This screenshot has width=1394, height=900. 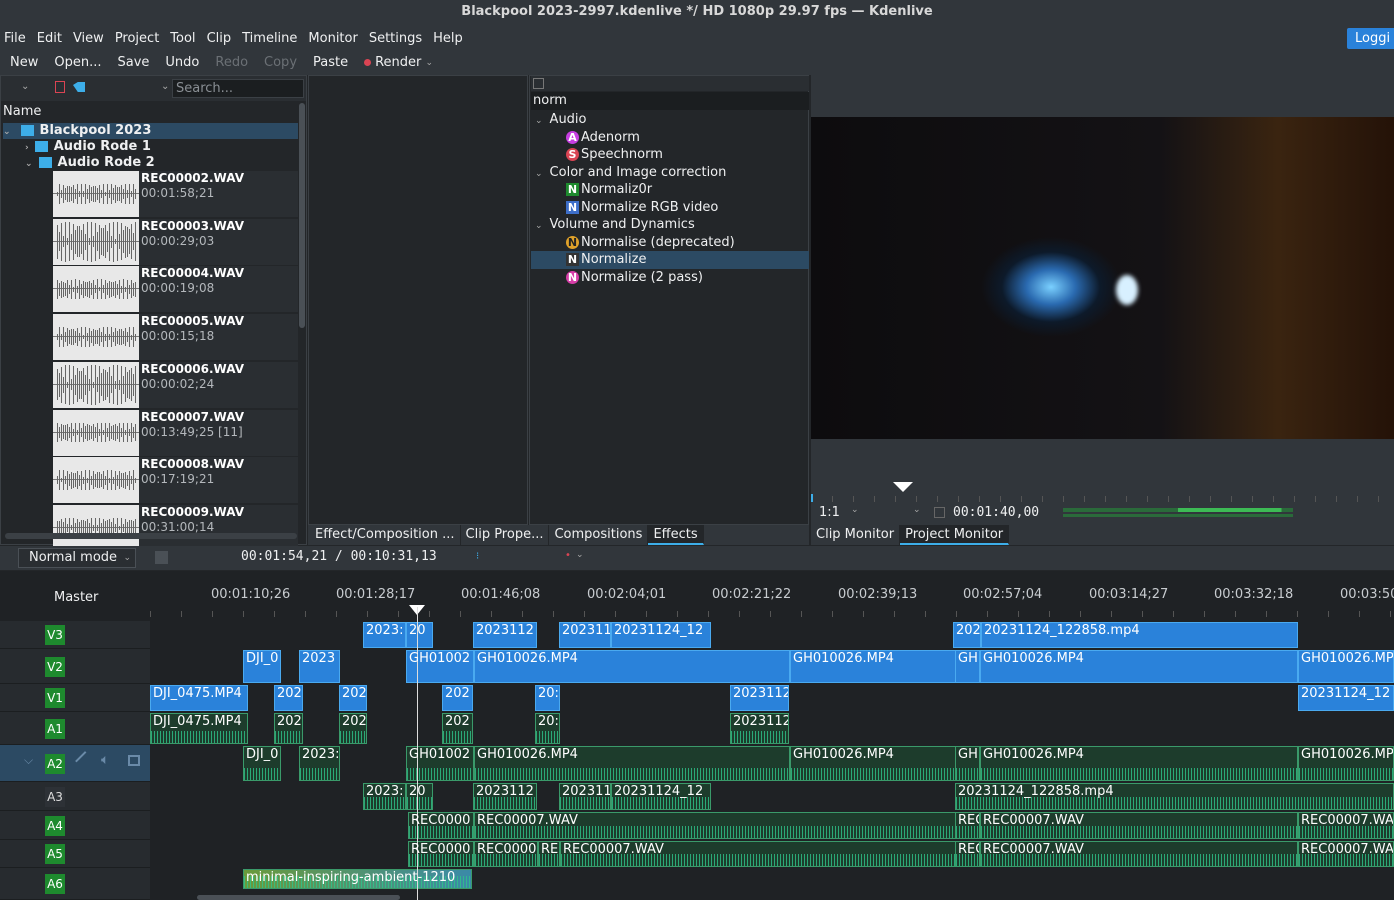 What do you see at coordinates (547, 728) in the screenshot?
I see `a1-clip: 20:` at bounding box center [547, 728].